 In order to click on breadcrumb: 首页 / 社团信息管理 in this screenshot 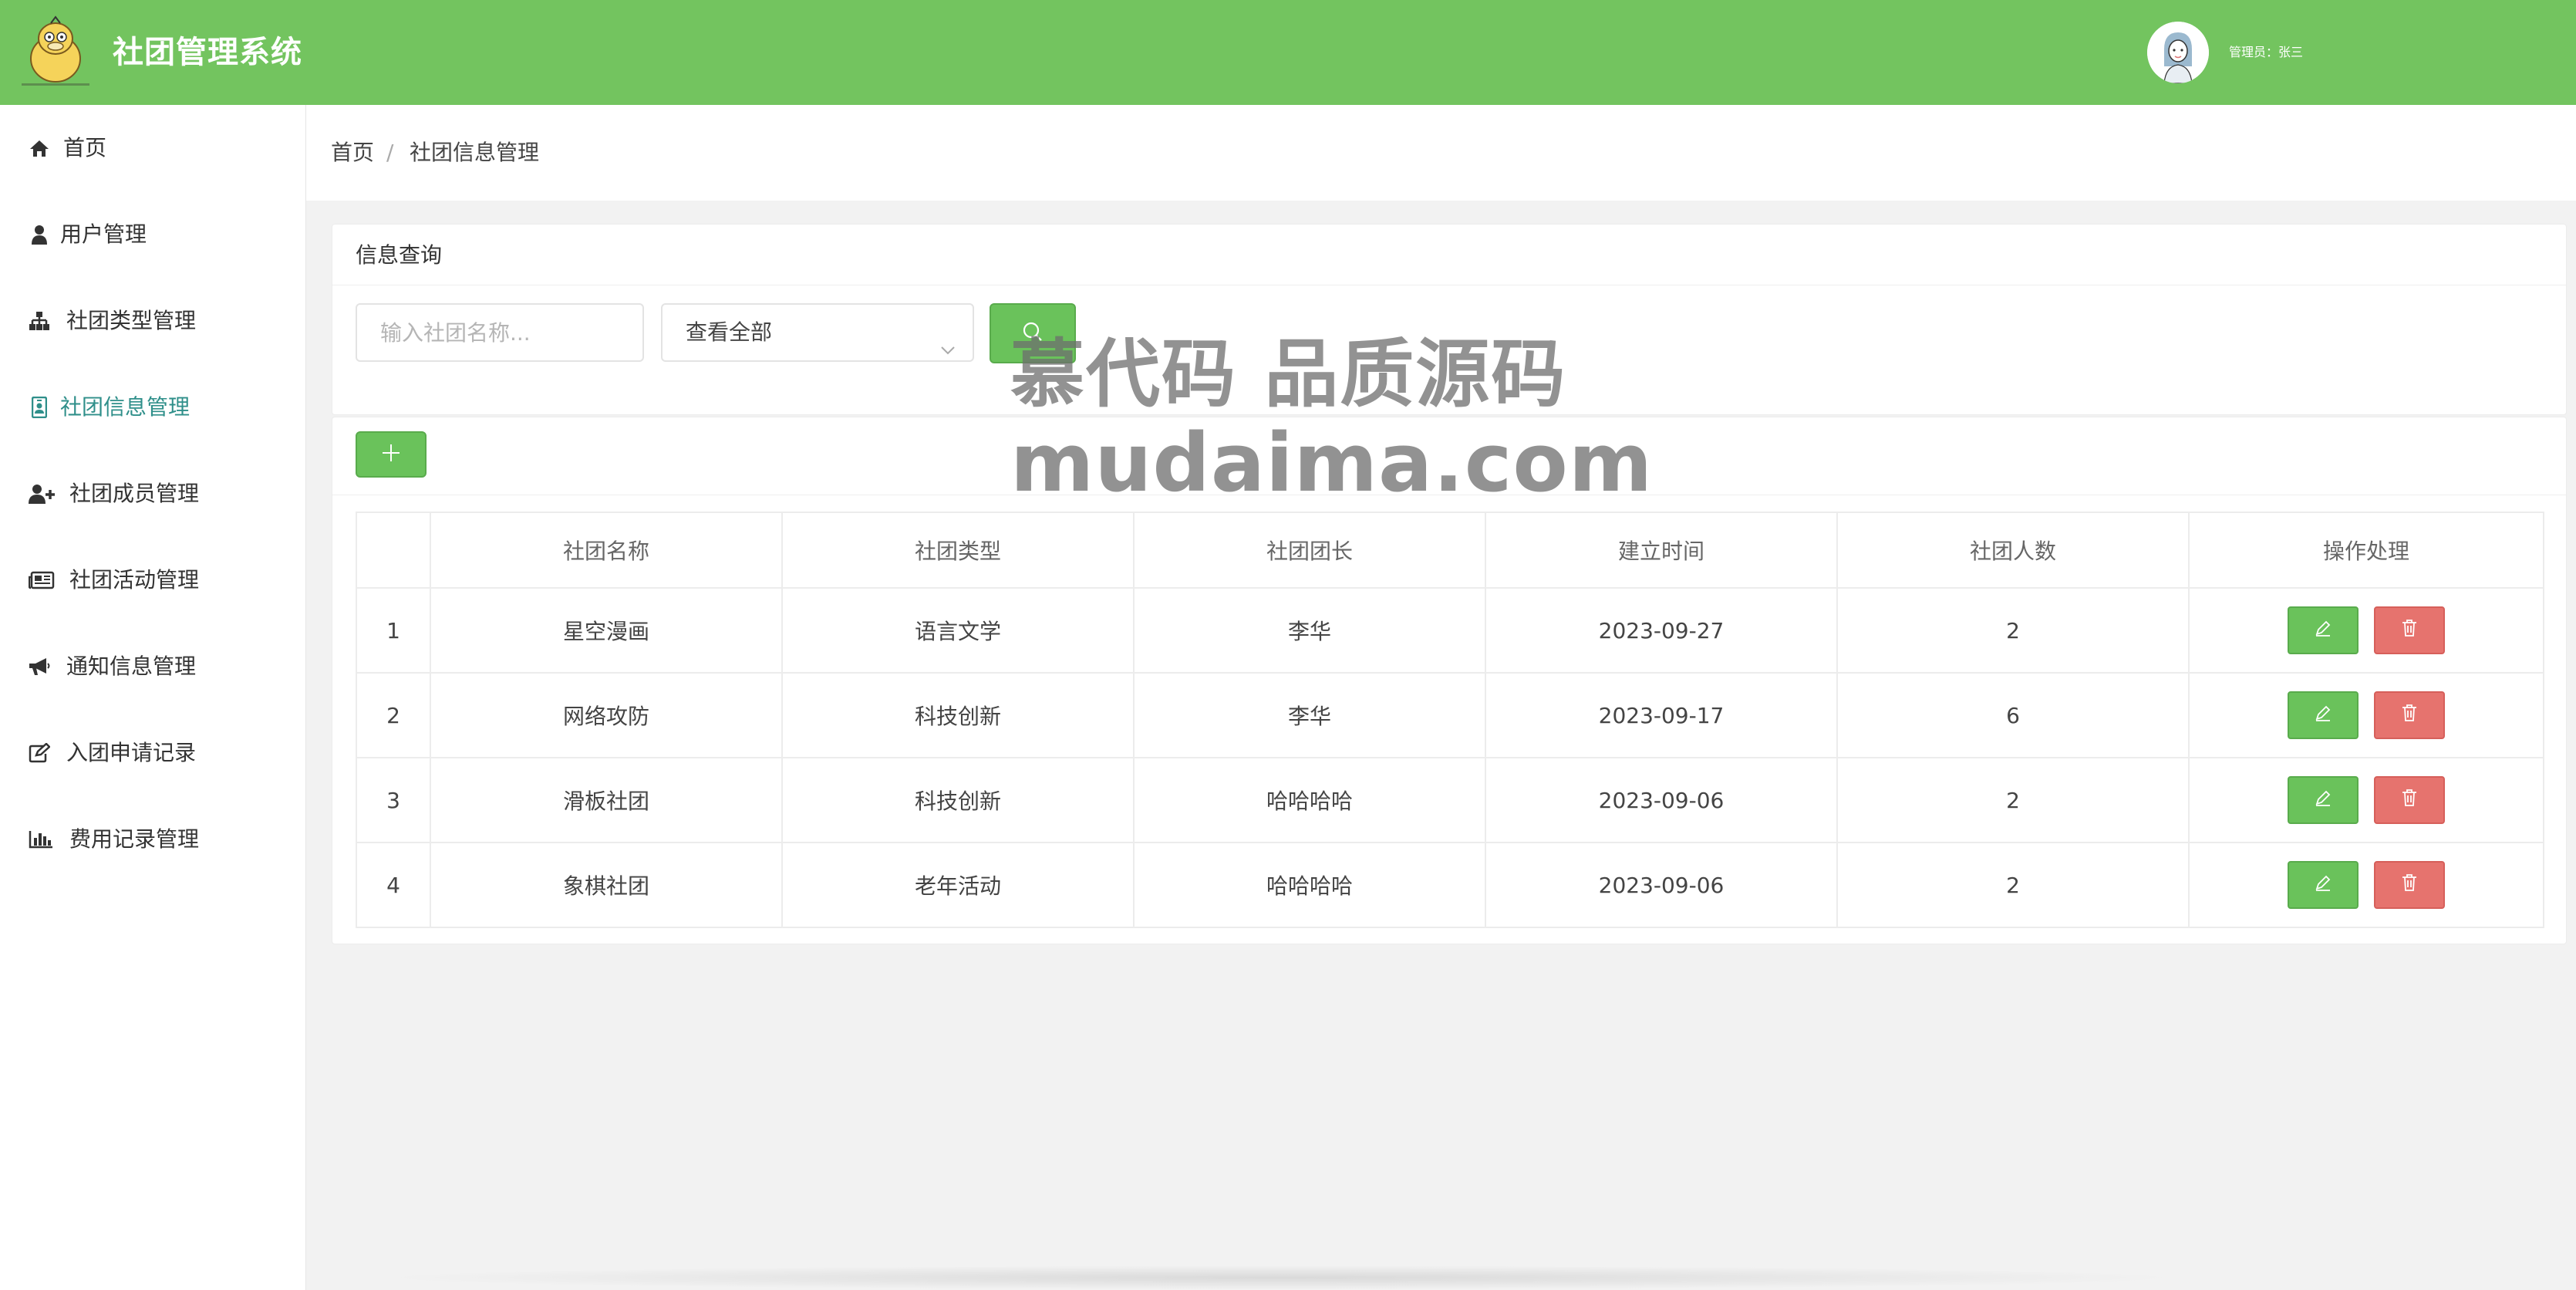, I will do `click(1441, 153)`.